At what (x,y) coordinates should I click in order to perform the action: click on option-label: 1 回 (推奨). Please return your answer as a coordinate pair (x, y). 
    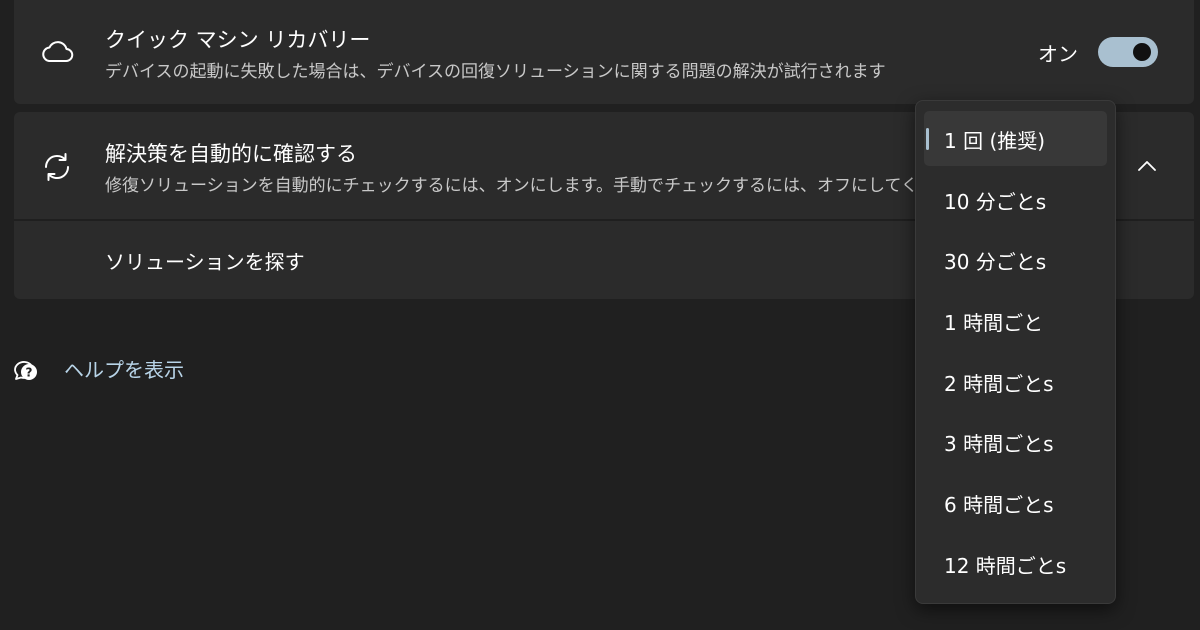
    Looking at the image, I should click on (995, 141).